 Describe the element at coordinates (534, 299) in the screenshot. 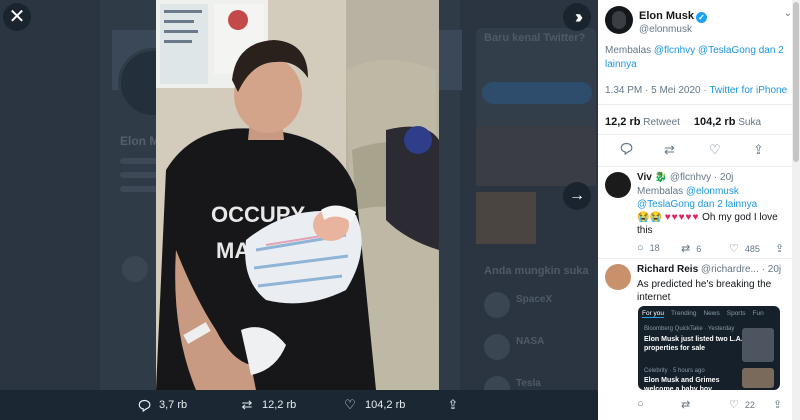

I see `background-suggestion-name: SpaceX` at that location.